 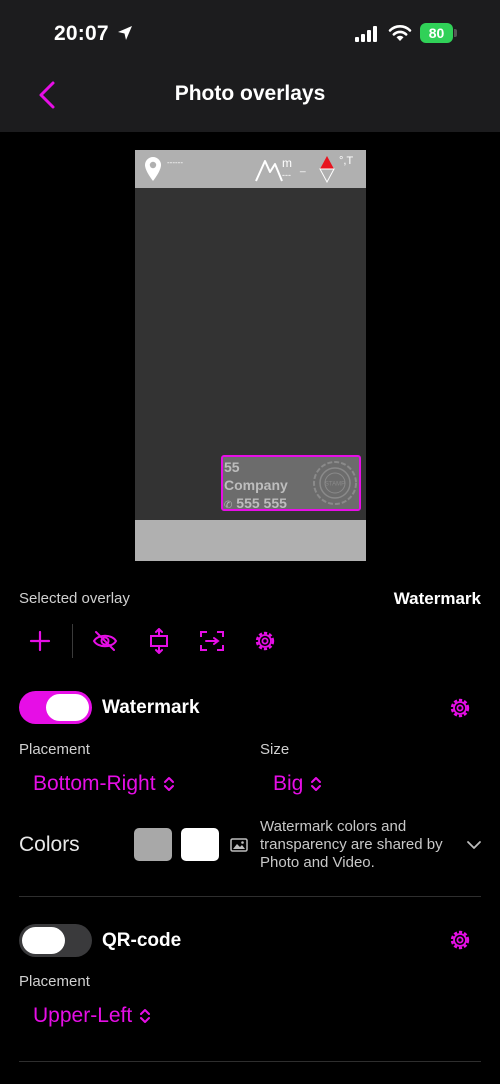 What do you see at coordinates (366, 34) in the screenshot?
I see `cellular-signal-icon` at bounding box center [366, 34].